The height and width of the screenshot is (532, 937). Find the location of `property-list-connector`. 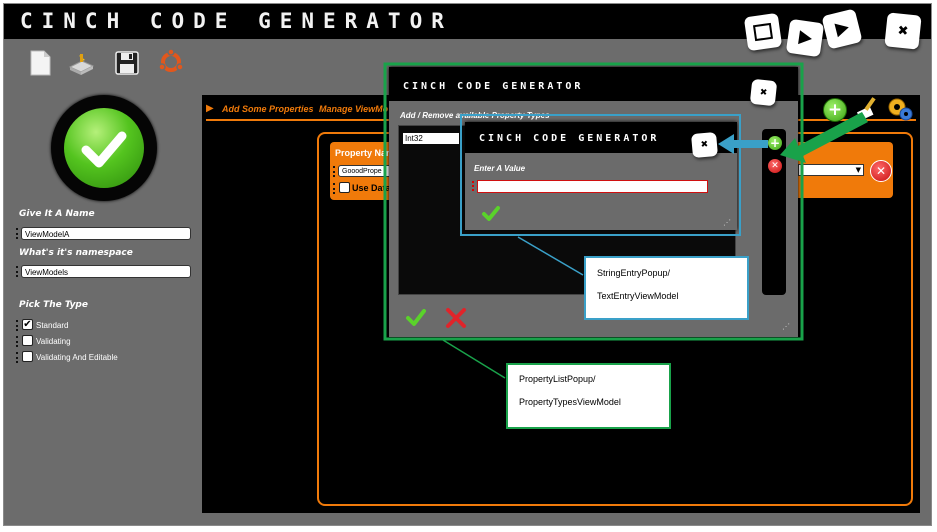

property-list-connector is located at coordinates (474, 359).